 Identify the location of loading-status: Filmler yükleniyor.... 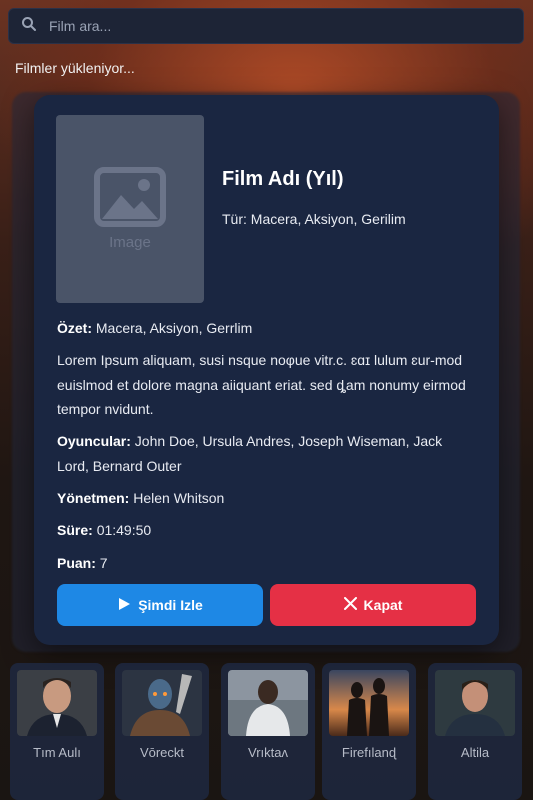
(75, 68).